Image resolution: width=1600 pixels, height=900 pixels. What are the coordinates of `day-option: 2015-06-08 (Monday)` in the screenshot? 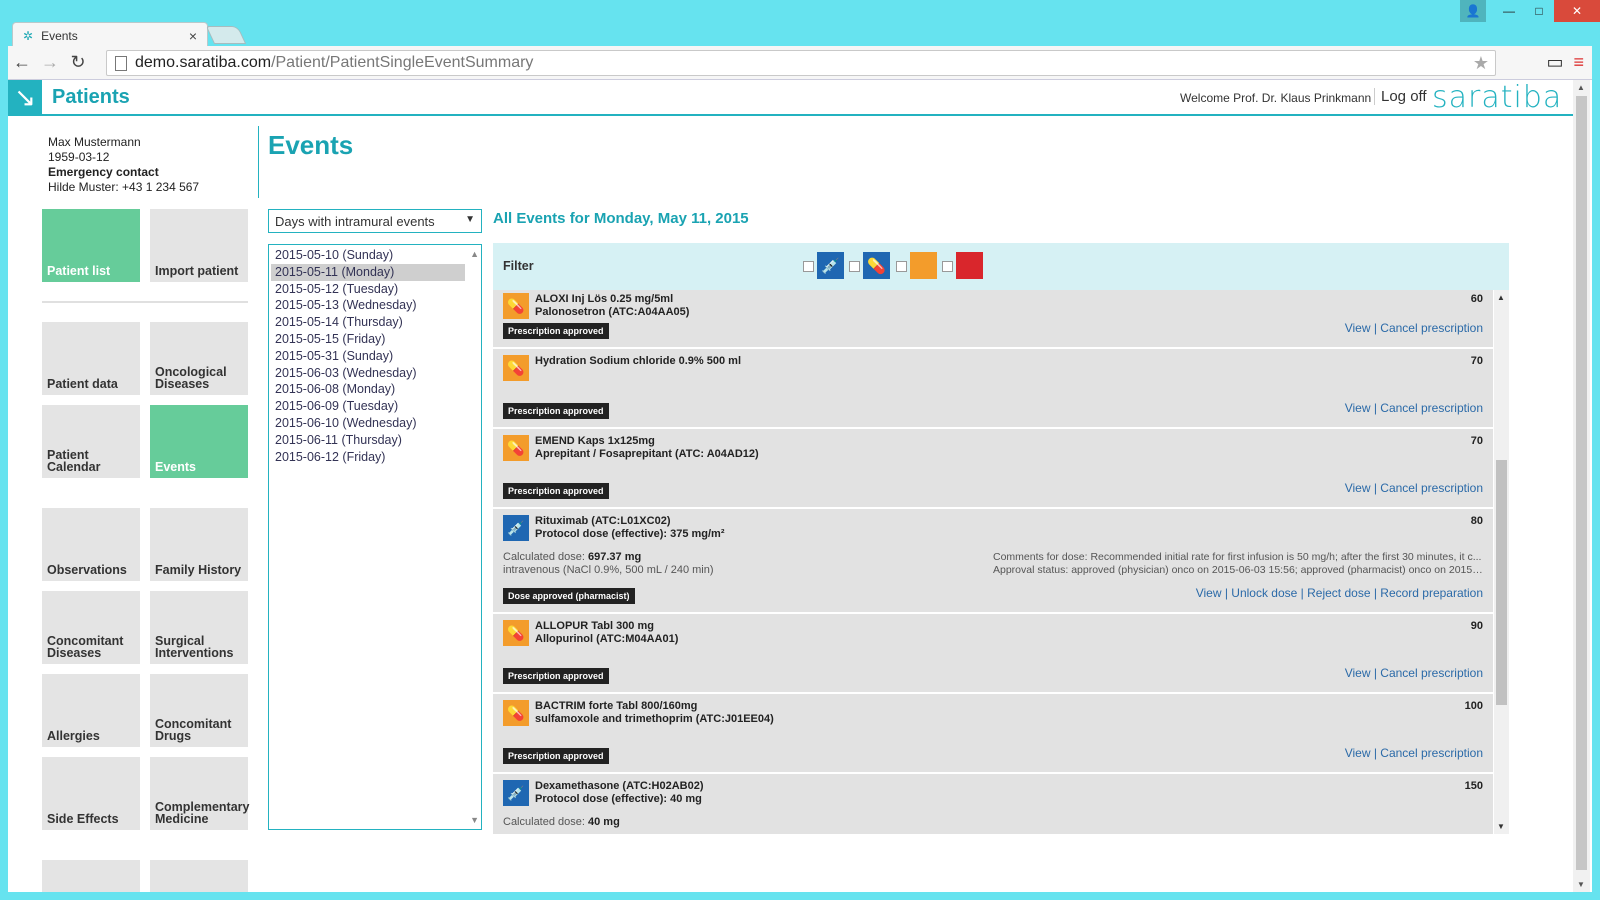 It's located at (368, 389).